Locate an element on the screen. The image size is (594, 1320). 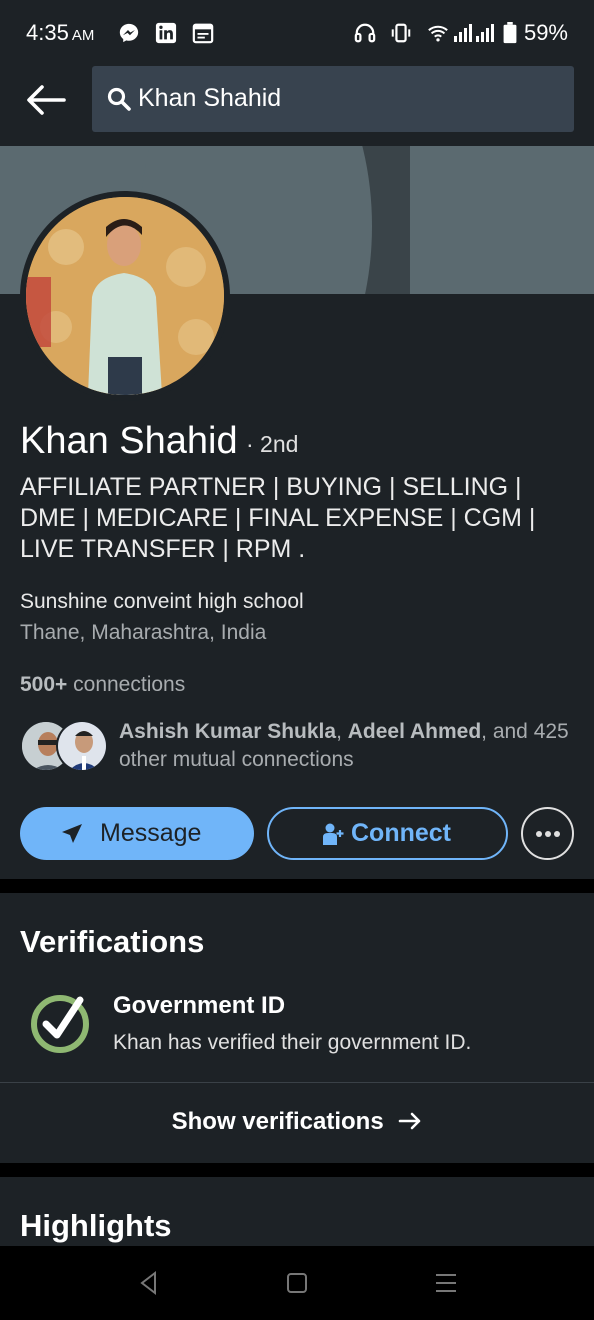
avatar is located at coordinates (125, 296).